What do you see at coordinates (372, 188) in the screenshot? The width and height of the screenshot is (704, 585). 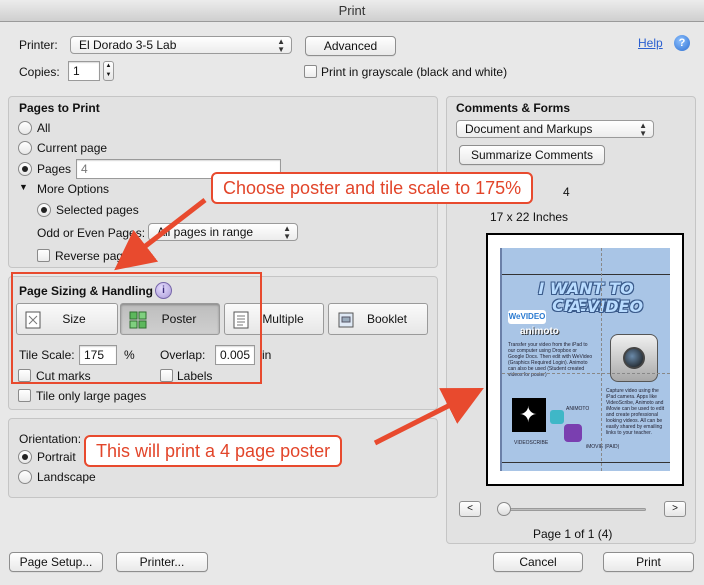 I see `callout-tile-scale: Choose poster and tile scale to 175%` at bounding box center [372, 188].